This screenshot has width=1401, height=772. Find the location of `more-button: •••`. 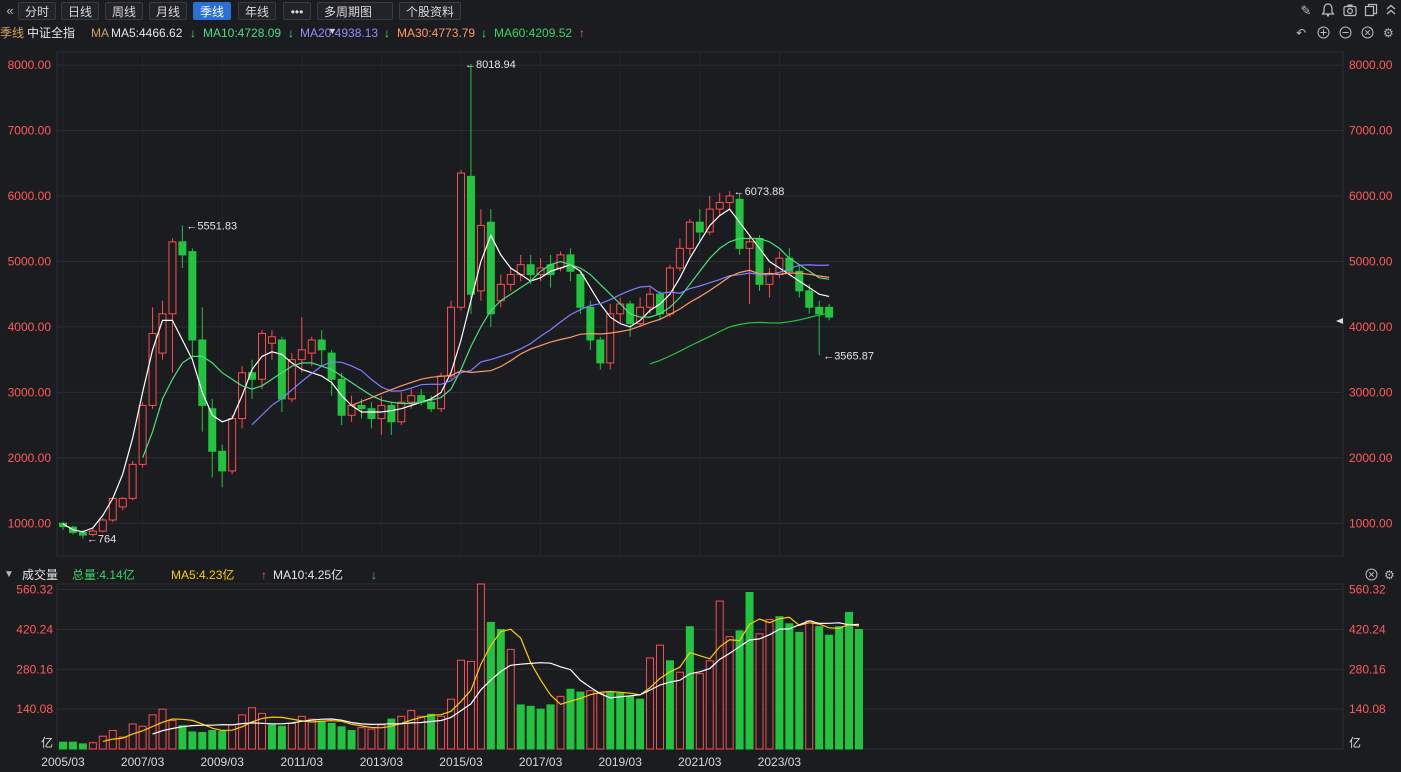

more-button: ••• is located at coordinates (297, 11).